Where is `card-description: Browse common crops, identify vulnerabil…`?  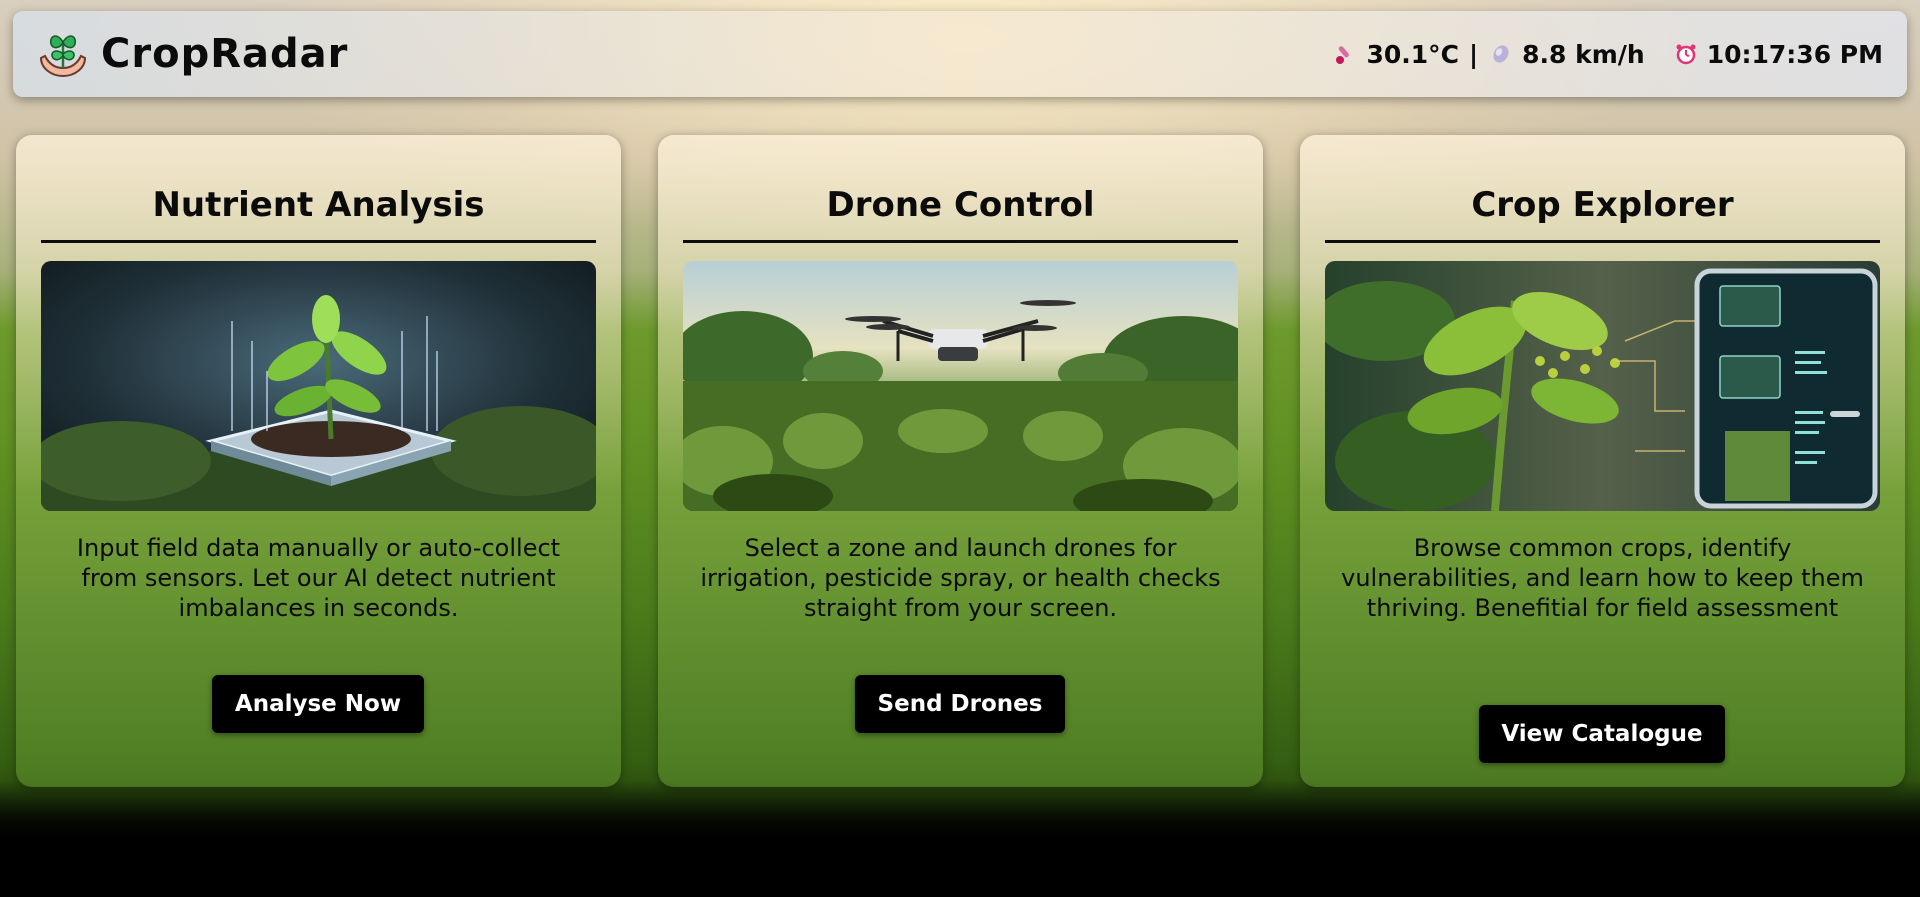 card-description: Browse common crops, identify vulnerabil… is located at coordinates (1602, 578).